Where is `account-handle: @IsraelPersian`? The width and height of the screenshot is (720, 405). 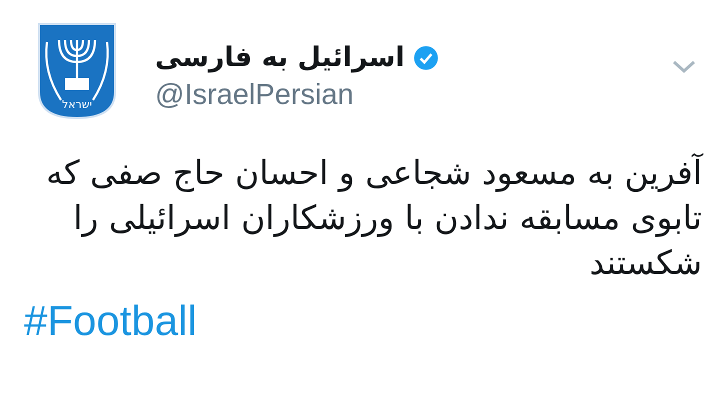 account-handle: @IsraelPersian is located at coordinates (413, 95).